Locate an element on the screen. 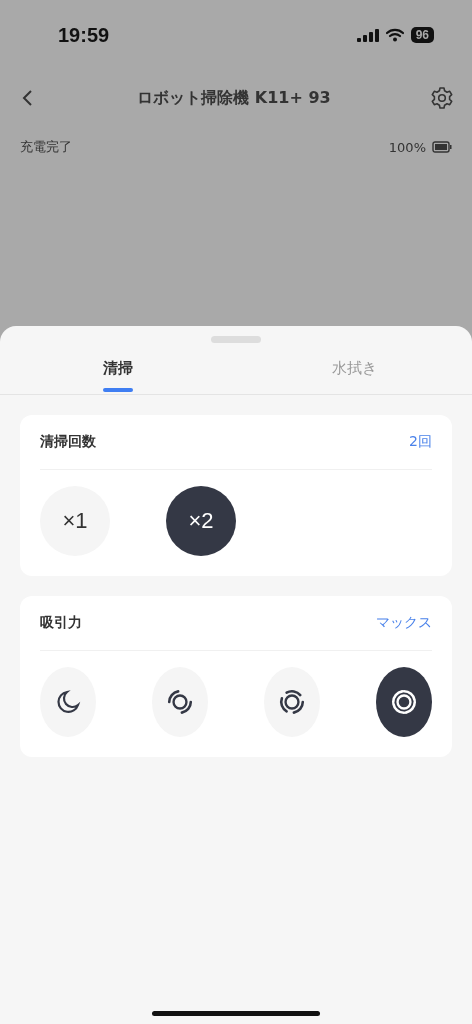 The width and height of the screenshot is (472, 1024). option-button: ×2 is located at coordinates (201, 521).